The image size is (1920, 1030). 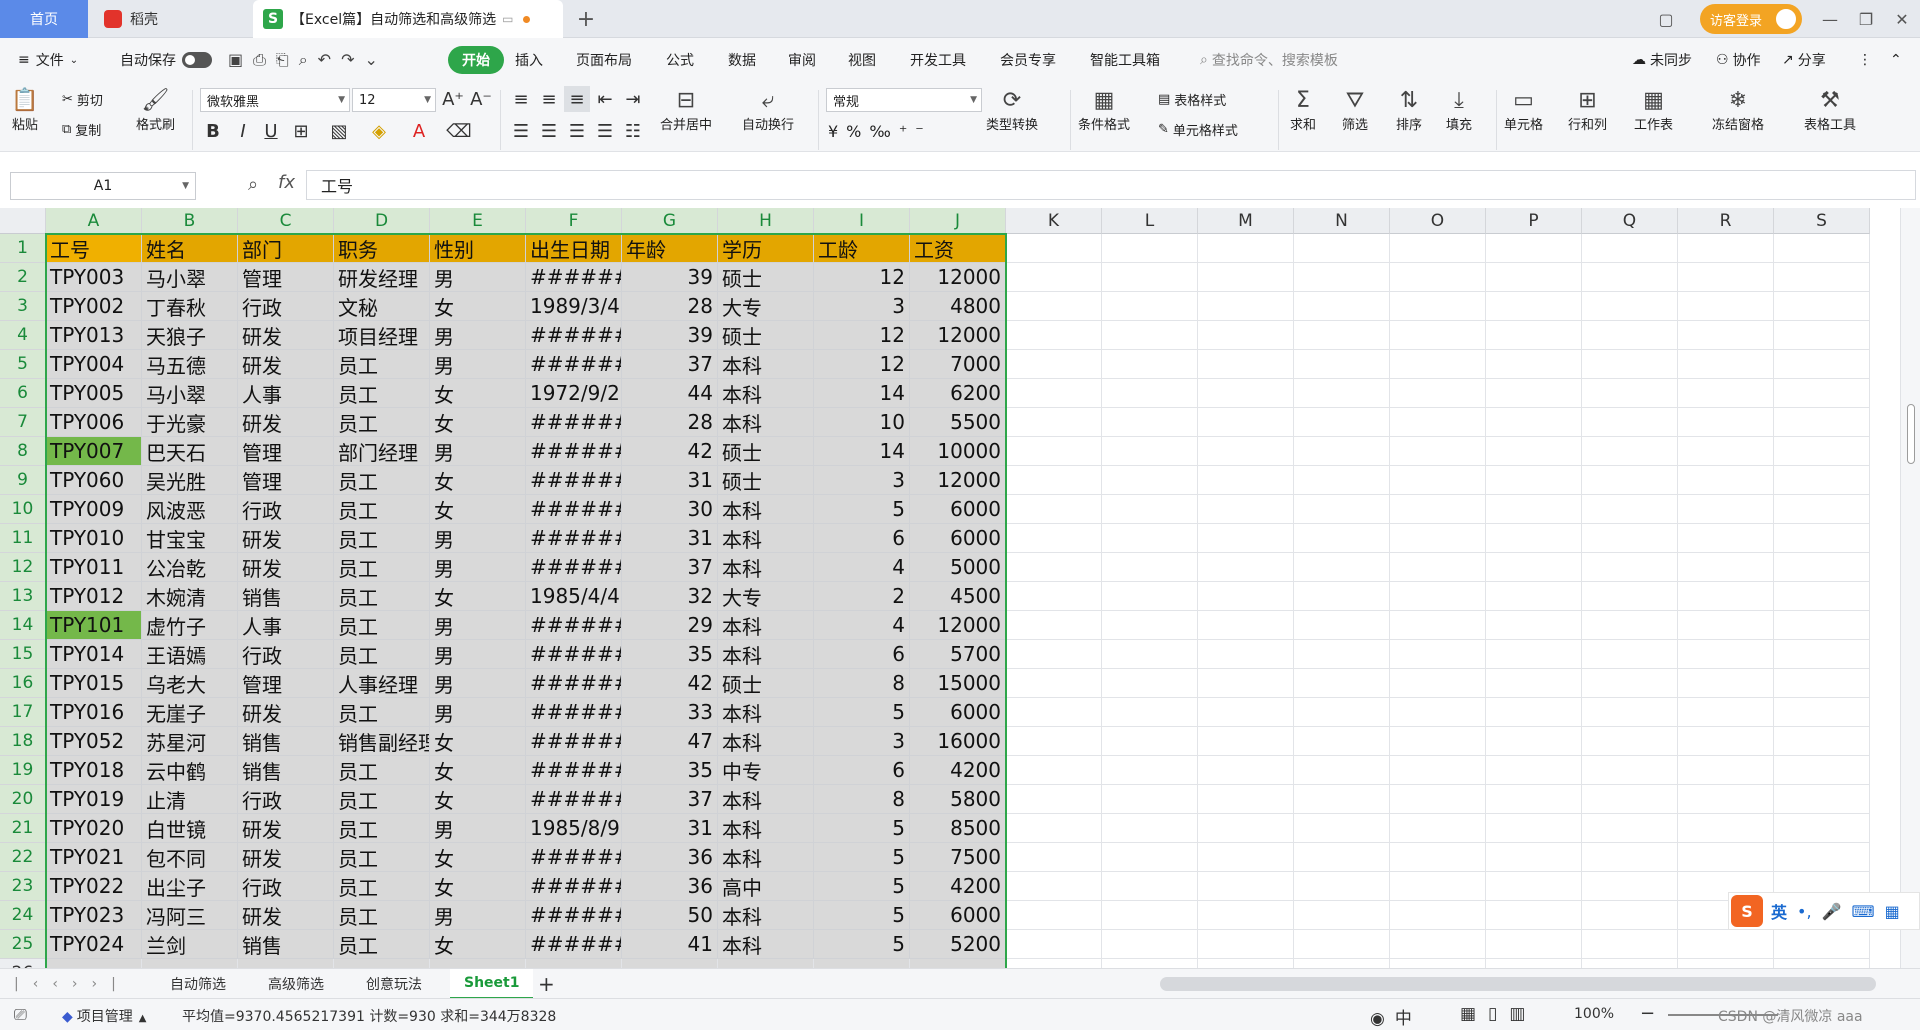 What do you see at coordinates (190, 306) in the screenshot?
I see `data-cell: 丁春秋` at bounding box center [190, 306].